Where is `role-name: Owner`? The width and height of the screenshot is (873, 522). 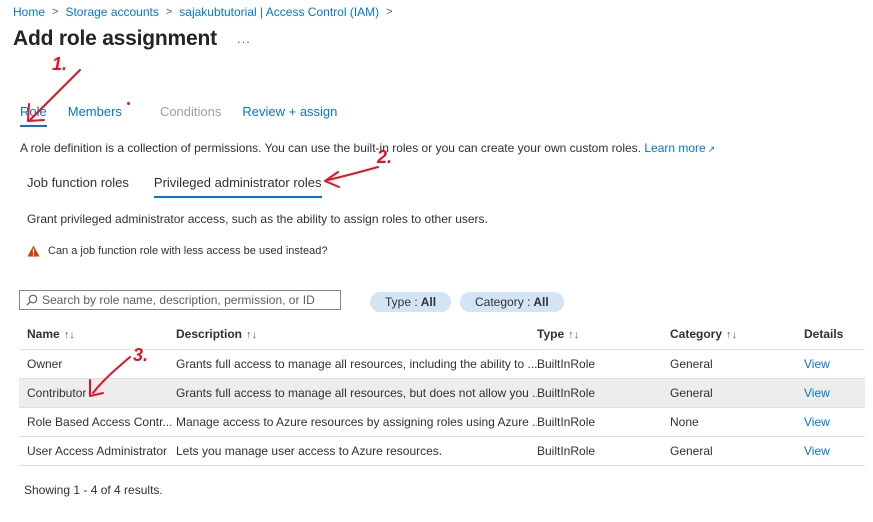
role-name: Owner is located at coordinates (45, 364).